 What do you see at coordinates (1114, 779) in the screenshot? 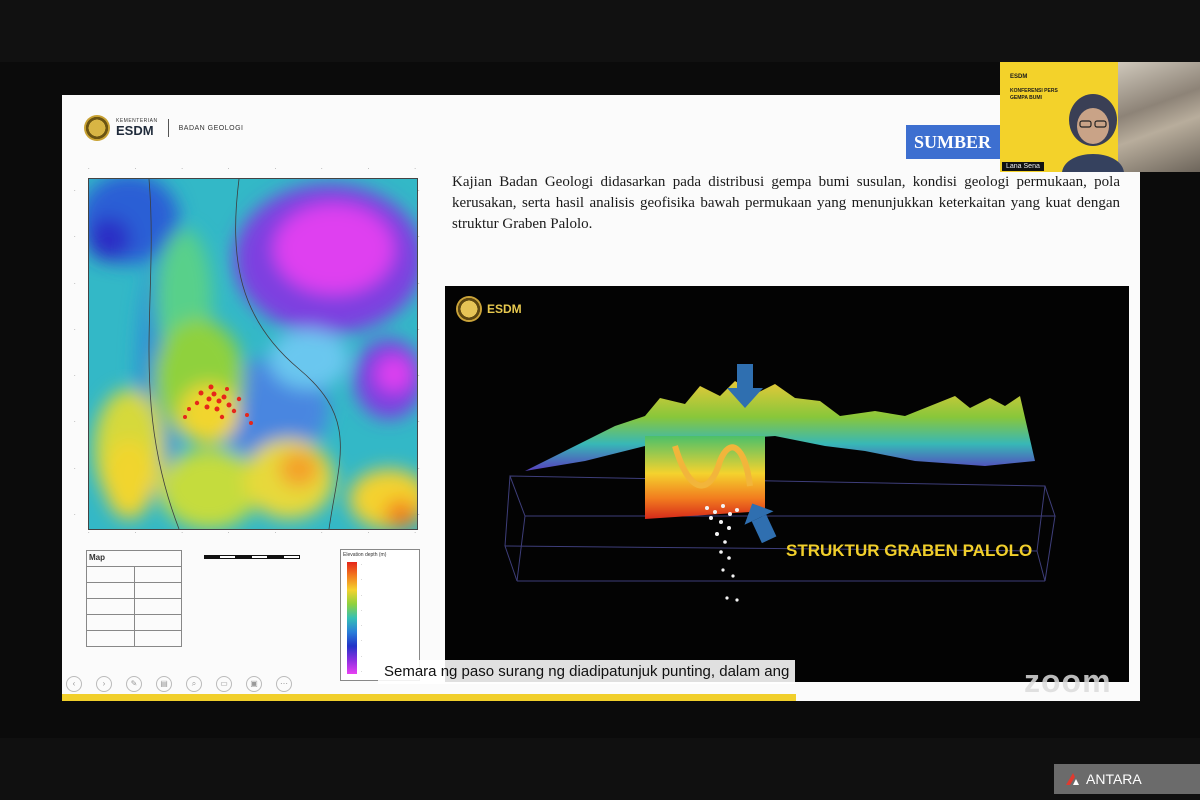
I see `antara-logo-text: ANTARA` at bounding box center [1114, 779].